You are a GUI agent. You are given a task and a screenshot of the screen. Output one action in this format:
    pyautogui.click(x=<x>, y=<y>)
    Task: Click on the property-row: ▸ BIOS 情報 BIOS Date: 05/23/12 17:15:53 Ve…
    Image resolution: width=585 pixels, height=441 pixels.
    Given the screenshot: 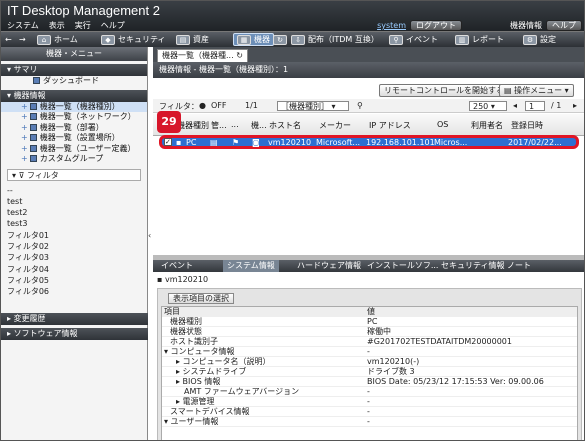 What is the action you would take?
    pyautogui.click(x=369, y=382)
    